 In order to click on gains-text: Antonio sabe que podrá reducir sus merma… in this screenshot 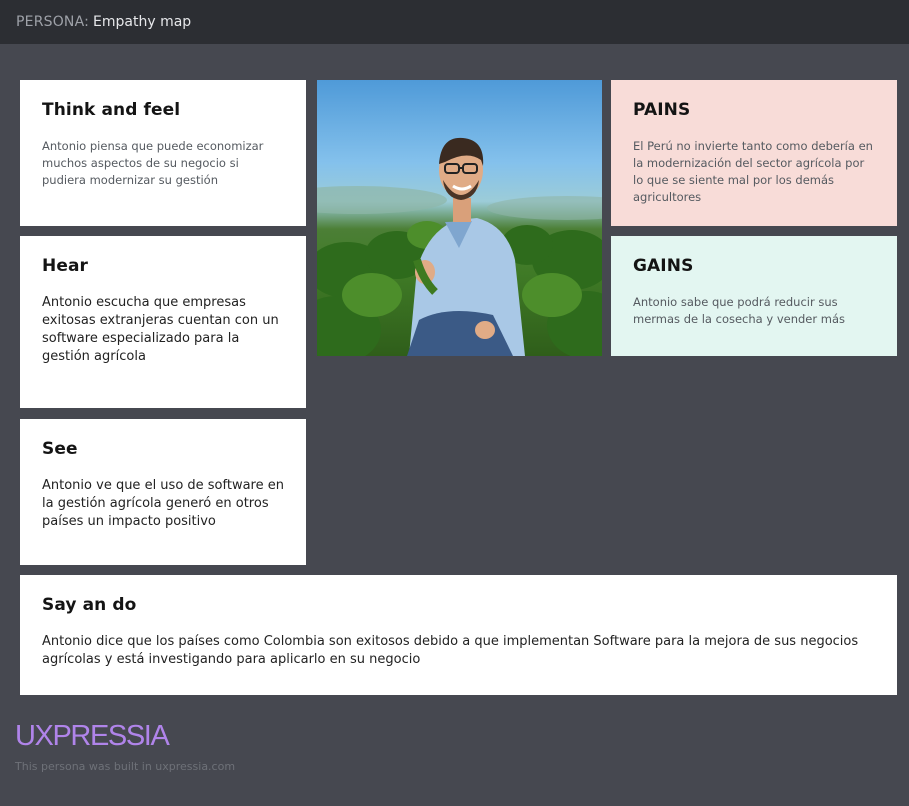, I will do `click(739, 310)`.